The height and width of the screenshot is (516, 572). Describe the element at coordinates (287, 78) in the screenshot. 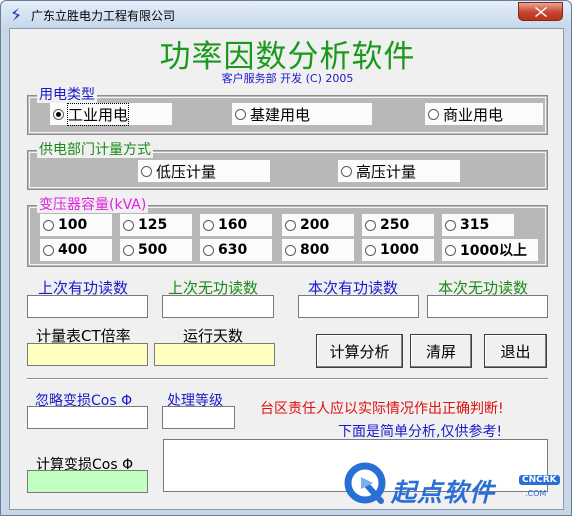

I see `app-subtitle: 客户服务部 开发 (C) 2005` at that location.